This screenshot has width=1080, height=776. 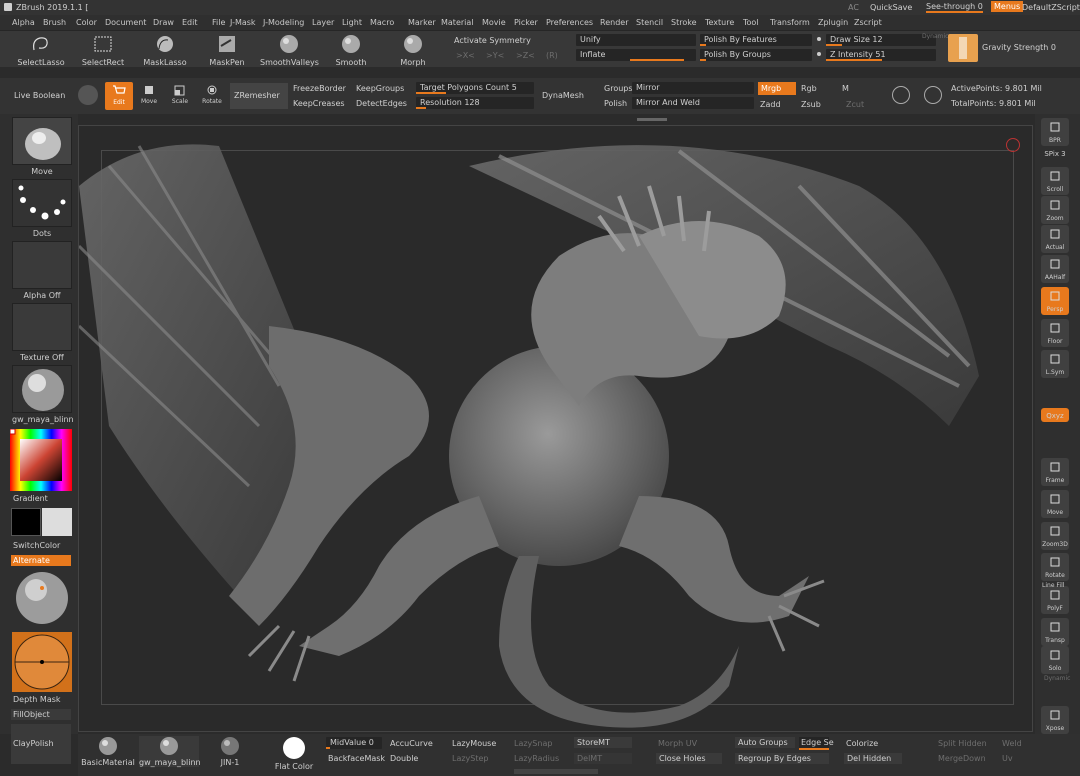 I want to click on z-intensity-slider: Z Intensity 51, so click(x=881, y=55).